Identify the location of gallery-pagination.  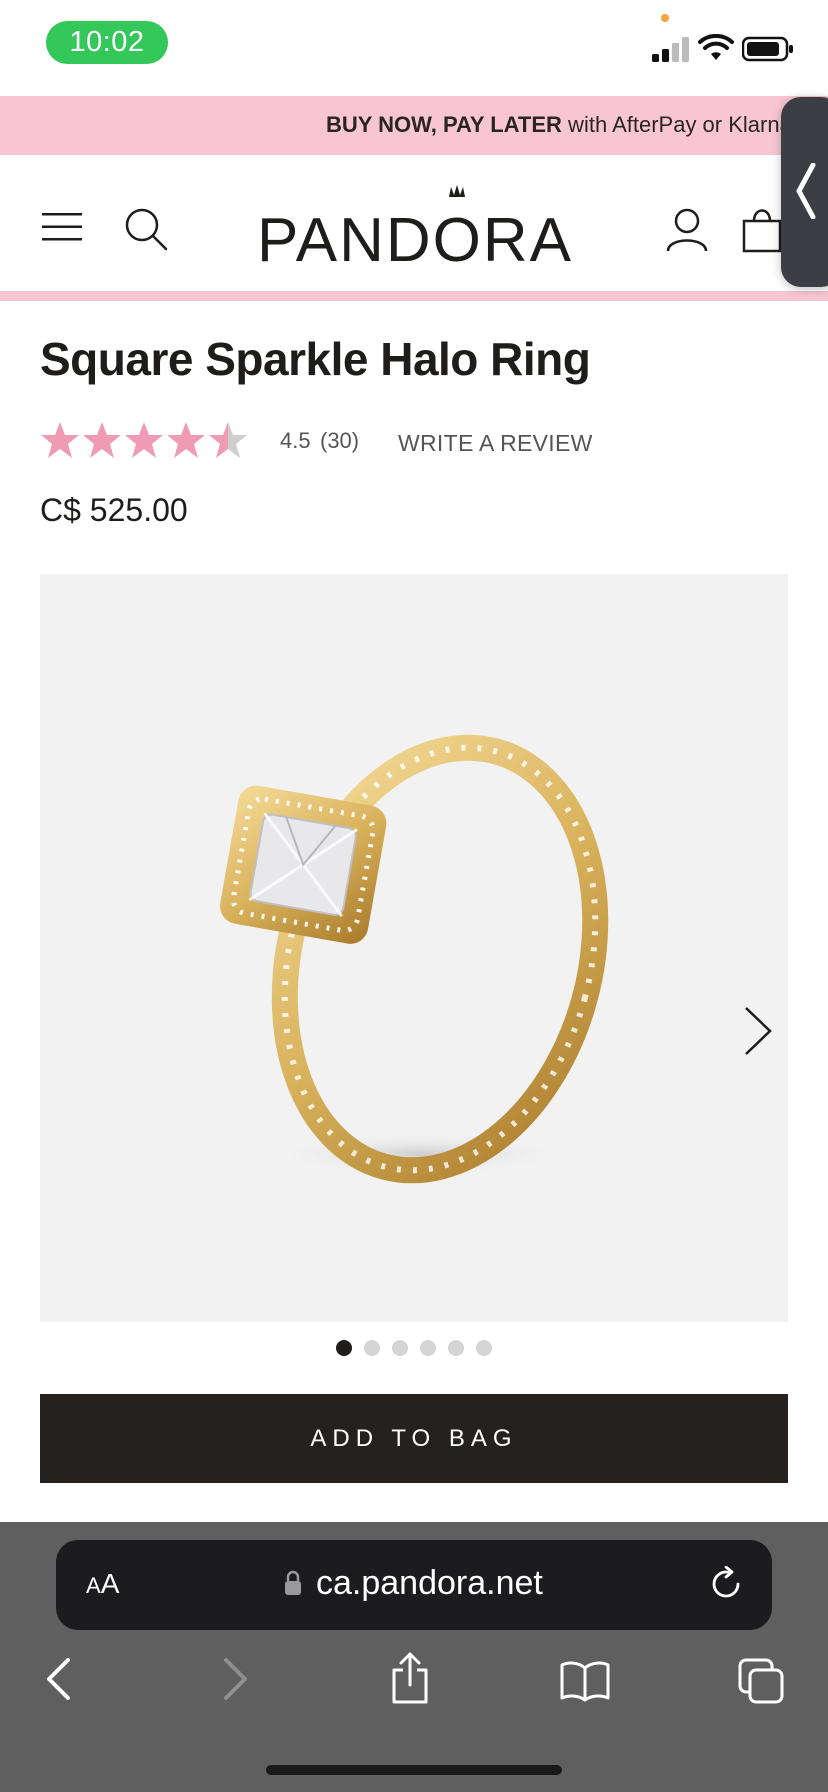
(414, 1348).